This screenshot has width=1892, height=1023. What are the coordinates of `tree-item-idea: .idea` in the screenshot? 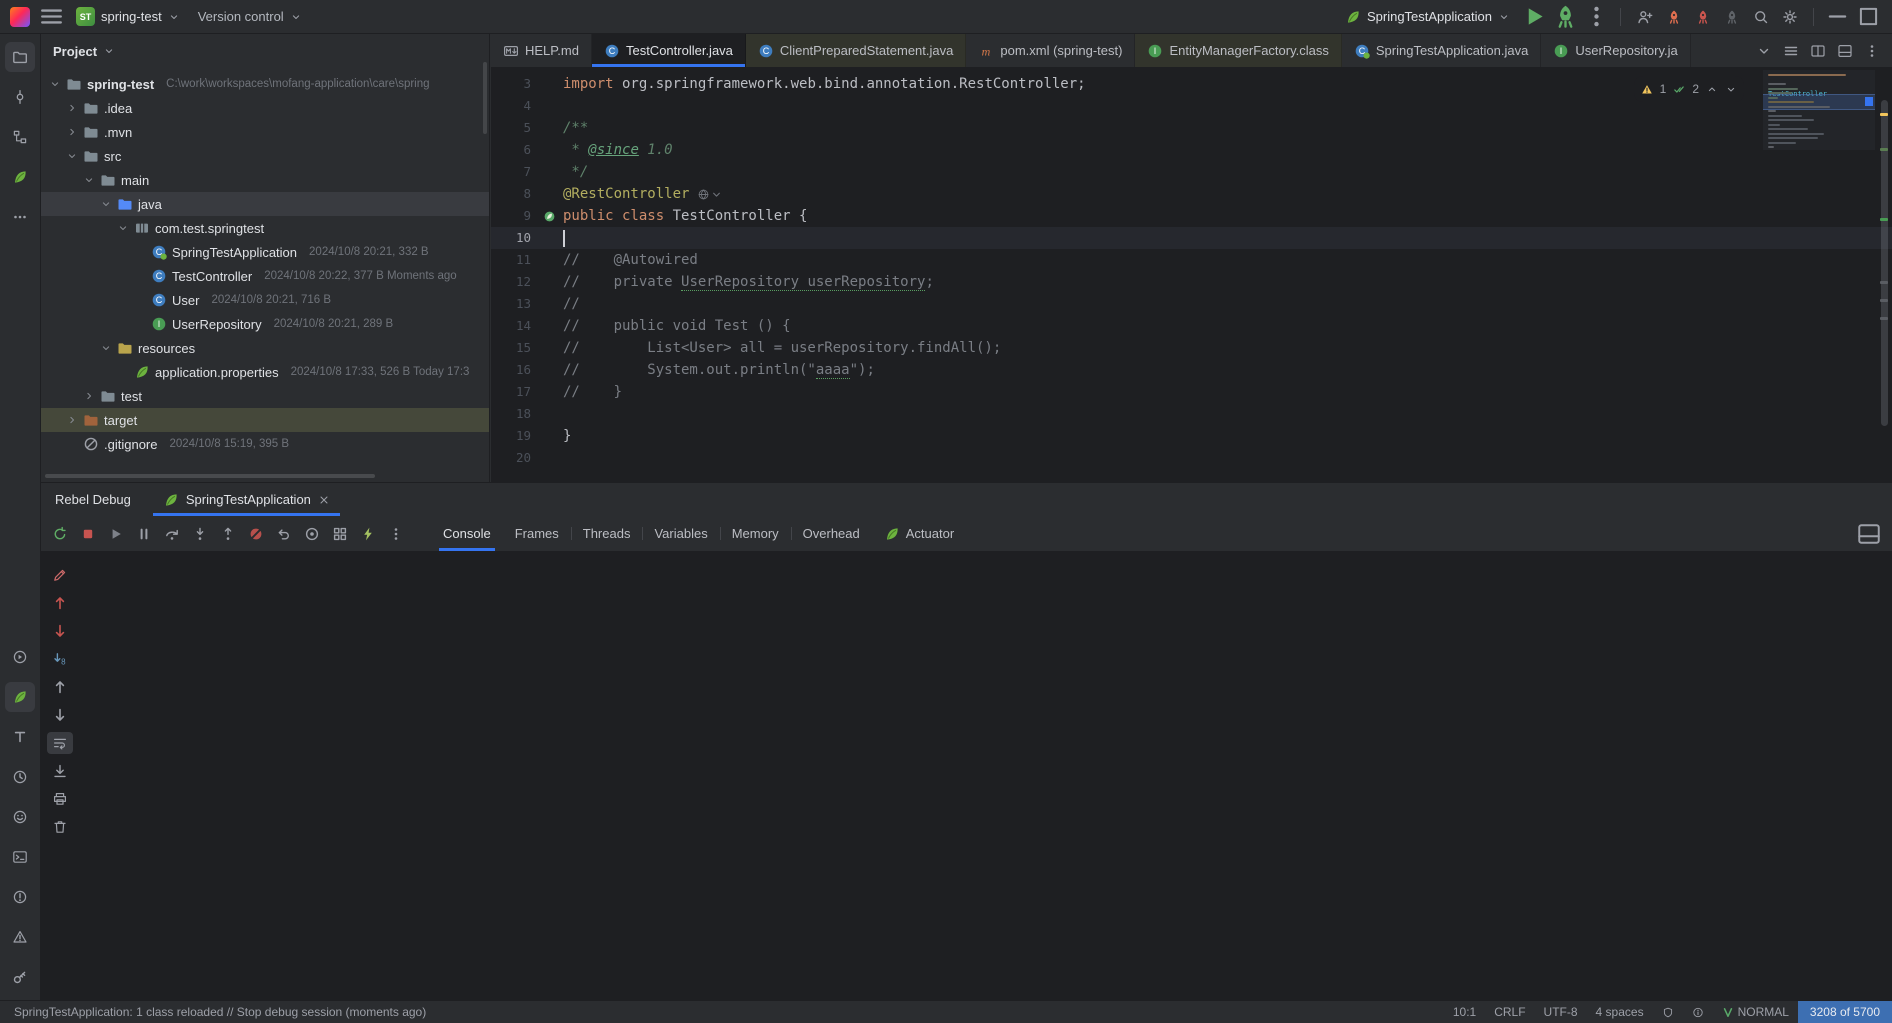 It's located at (265, 108).